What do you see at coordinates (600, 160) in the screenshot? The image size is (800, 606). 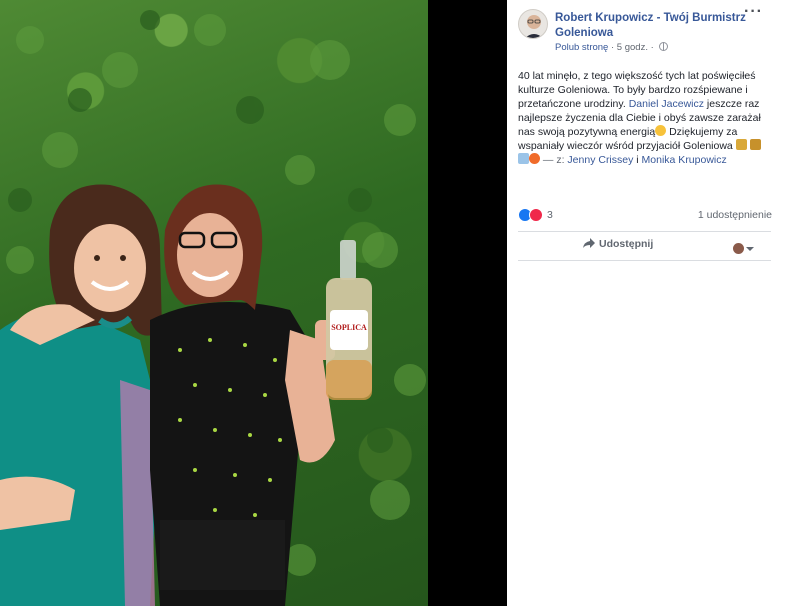 I see `tag-jenny-crissey: Jenny Crissey` at bounding box center [600, 160].